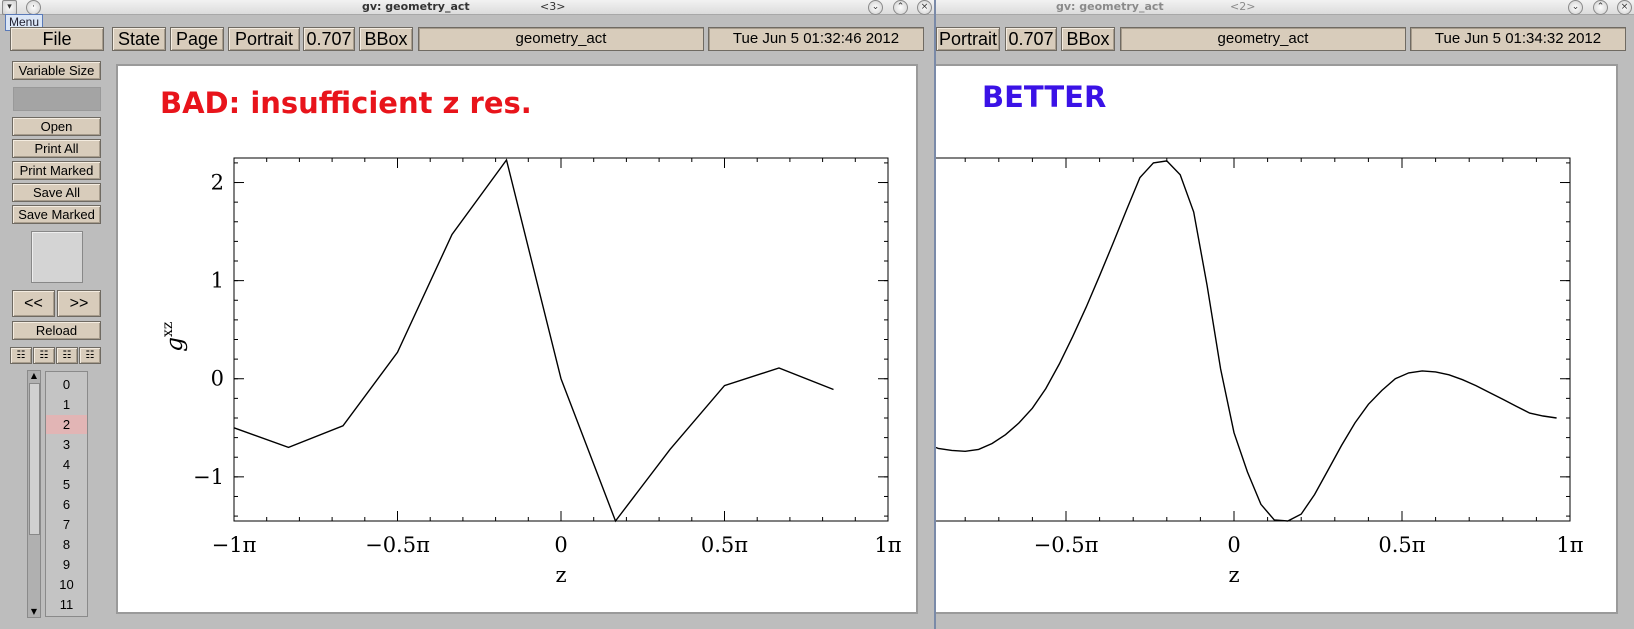  What do you see at coordinates (66, 544) in the screenshot?
I see `page-list-item: 8` at bounding box center [66, 544].